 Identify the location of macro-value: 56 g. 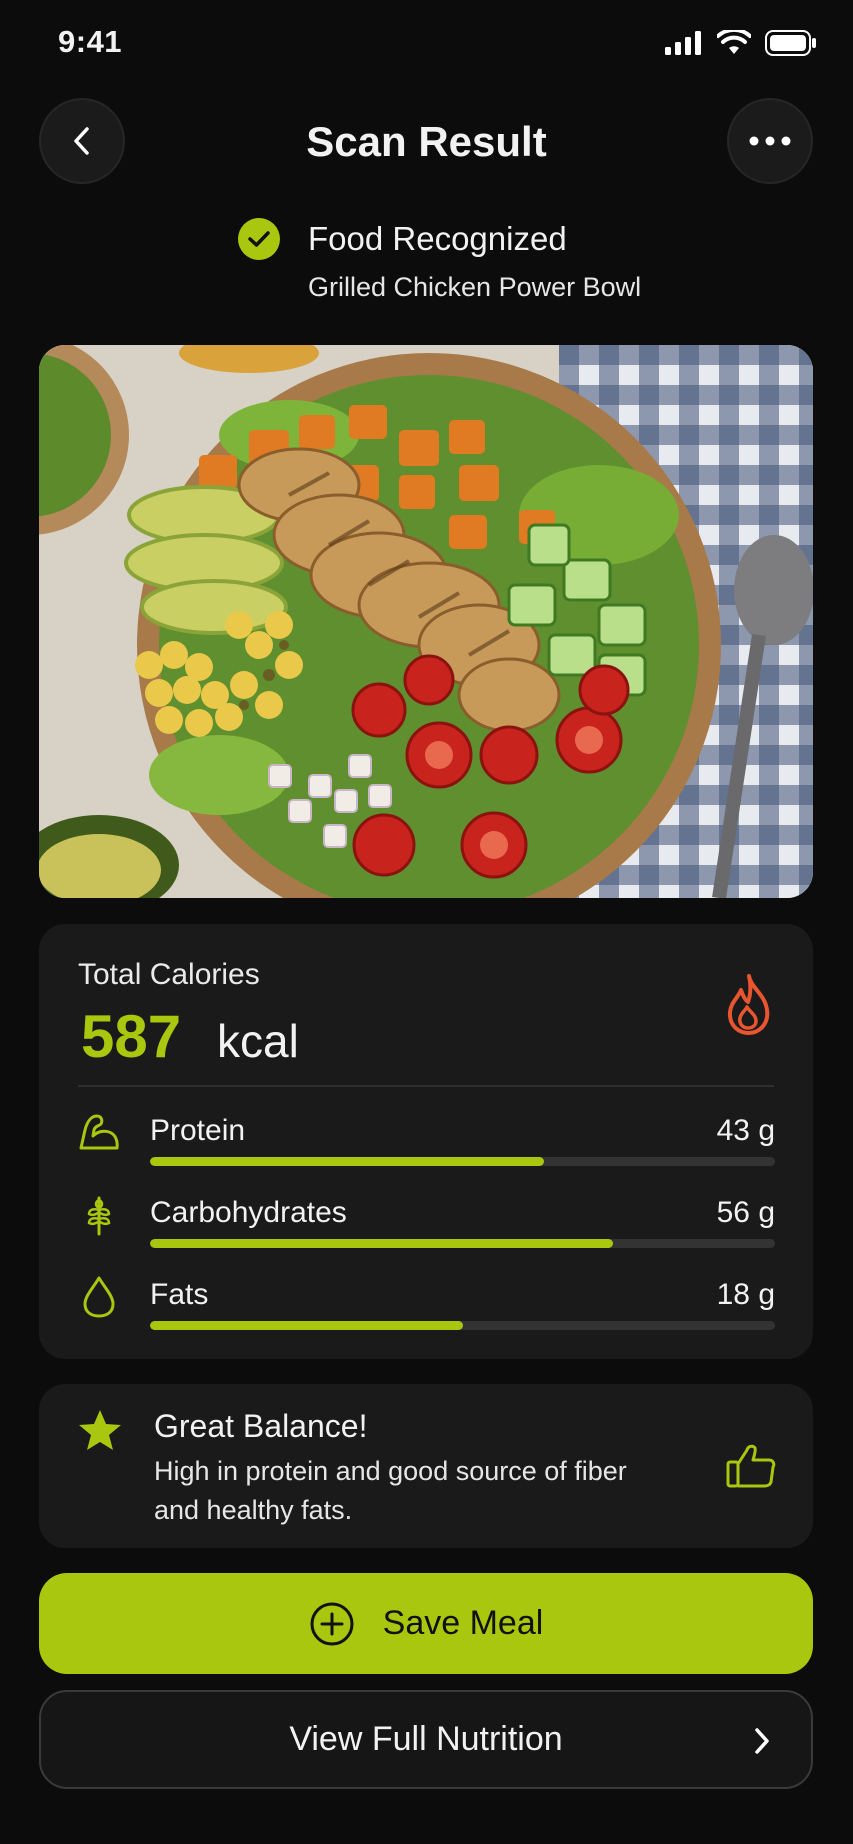
(745, 1212).